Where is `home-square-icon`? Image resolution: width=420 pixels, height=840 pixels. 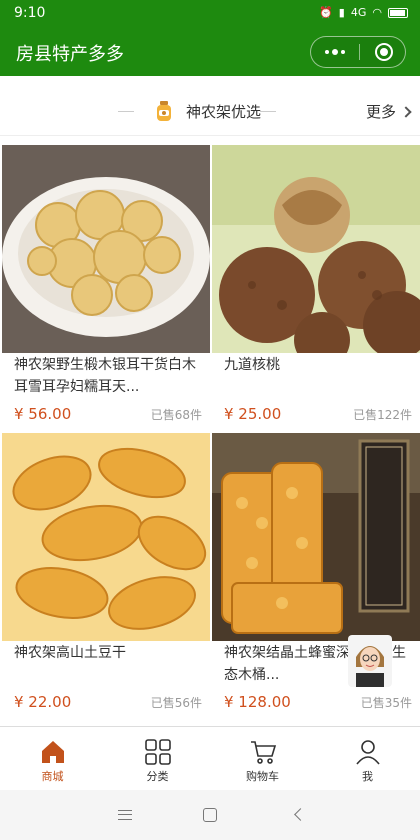 home-square-icon is located at coordinates (210, 815).